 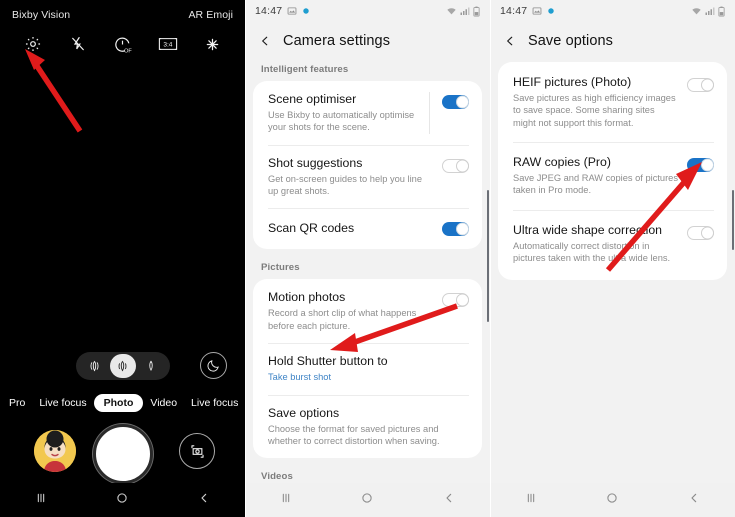 I want to click on camera-mode-selector: Pro Live focus Photo Video Live focus, so click(x=122, y=403).